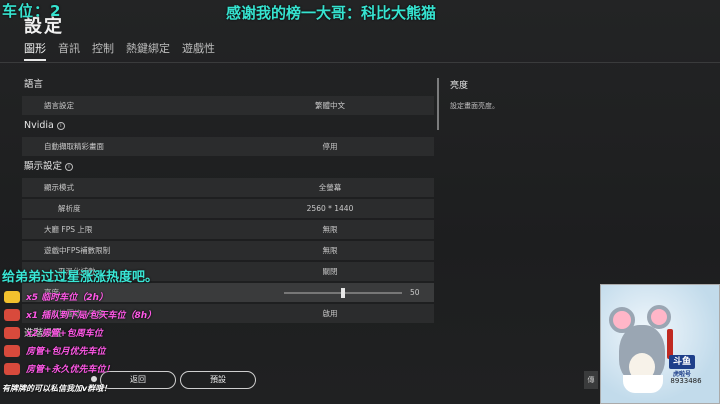 The image size is (720, 404). I want to click on overlay-bottom-message: 有牌牌的可以私信我加v群哦！, so click(57, 388).